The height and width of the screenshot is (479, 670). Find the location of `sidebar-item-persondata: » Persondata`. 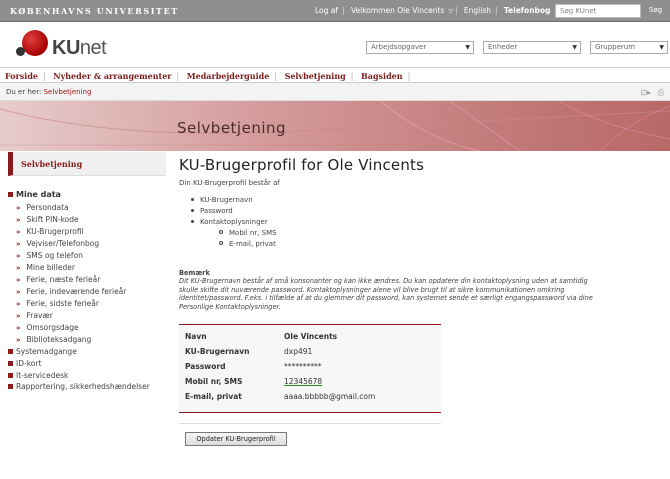

sidebar-item-persondata: » Persondata is located at coordinates (87, 208).